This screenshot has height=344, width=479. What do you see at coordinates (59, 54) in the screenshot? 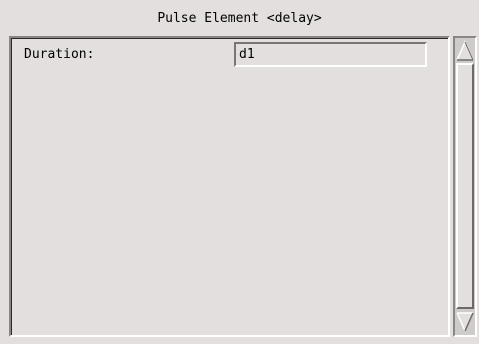
I see `duration-label: Duration:` at bounding box center [59, 54].